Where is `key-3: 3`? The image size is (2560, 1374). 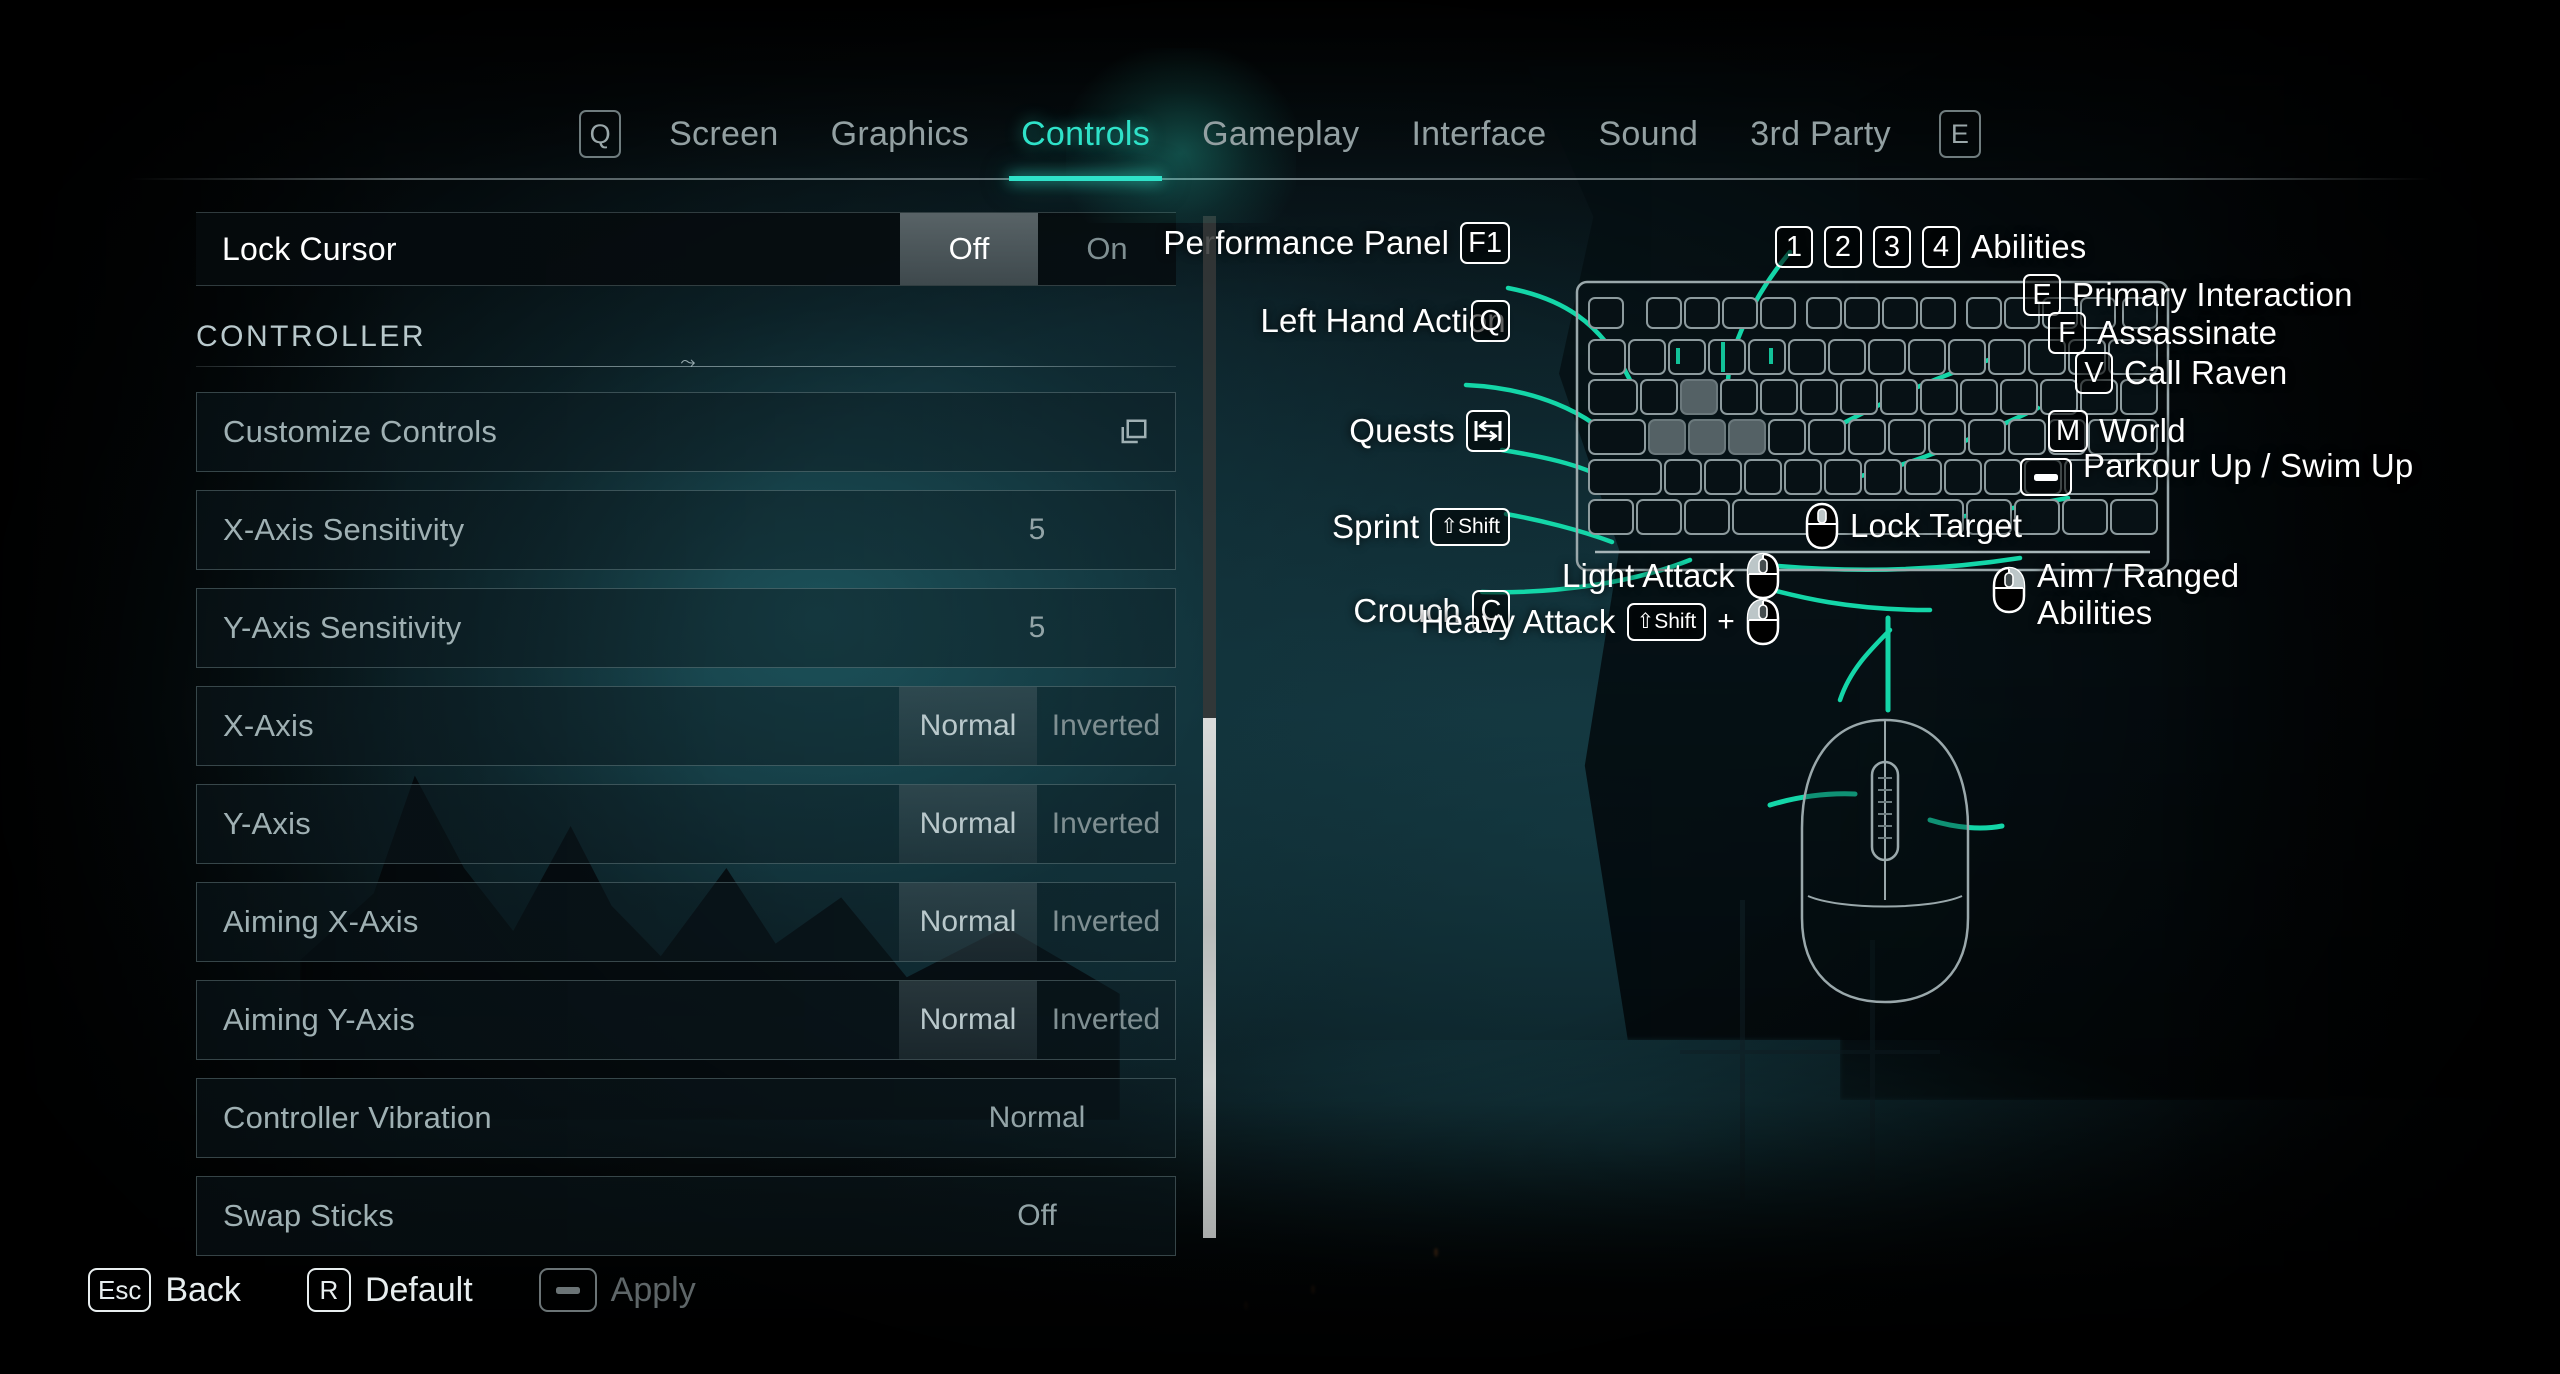
key-3: 3 is located at coordinates (1892, 247).